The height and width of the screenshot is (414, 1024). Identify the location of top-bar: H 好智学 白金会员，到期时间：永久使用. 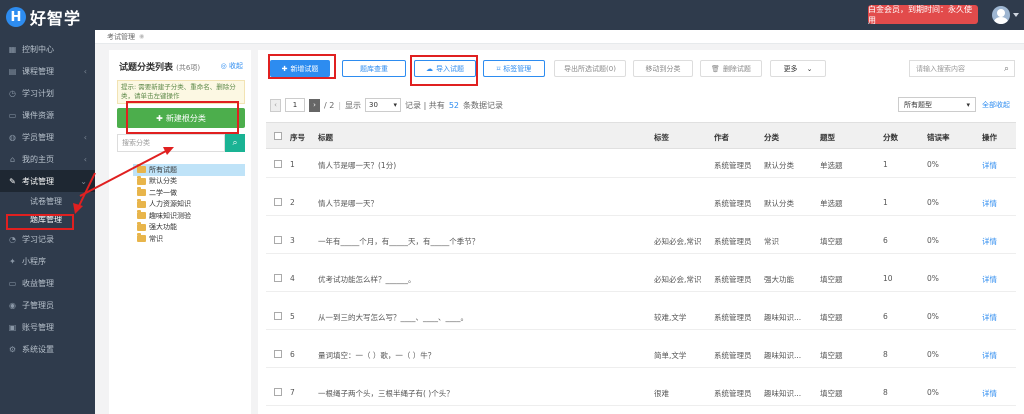
(512, 15).